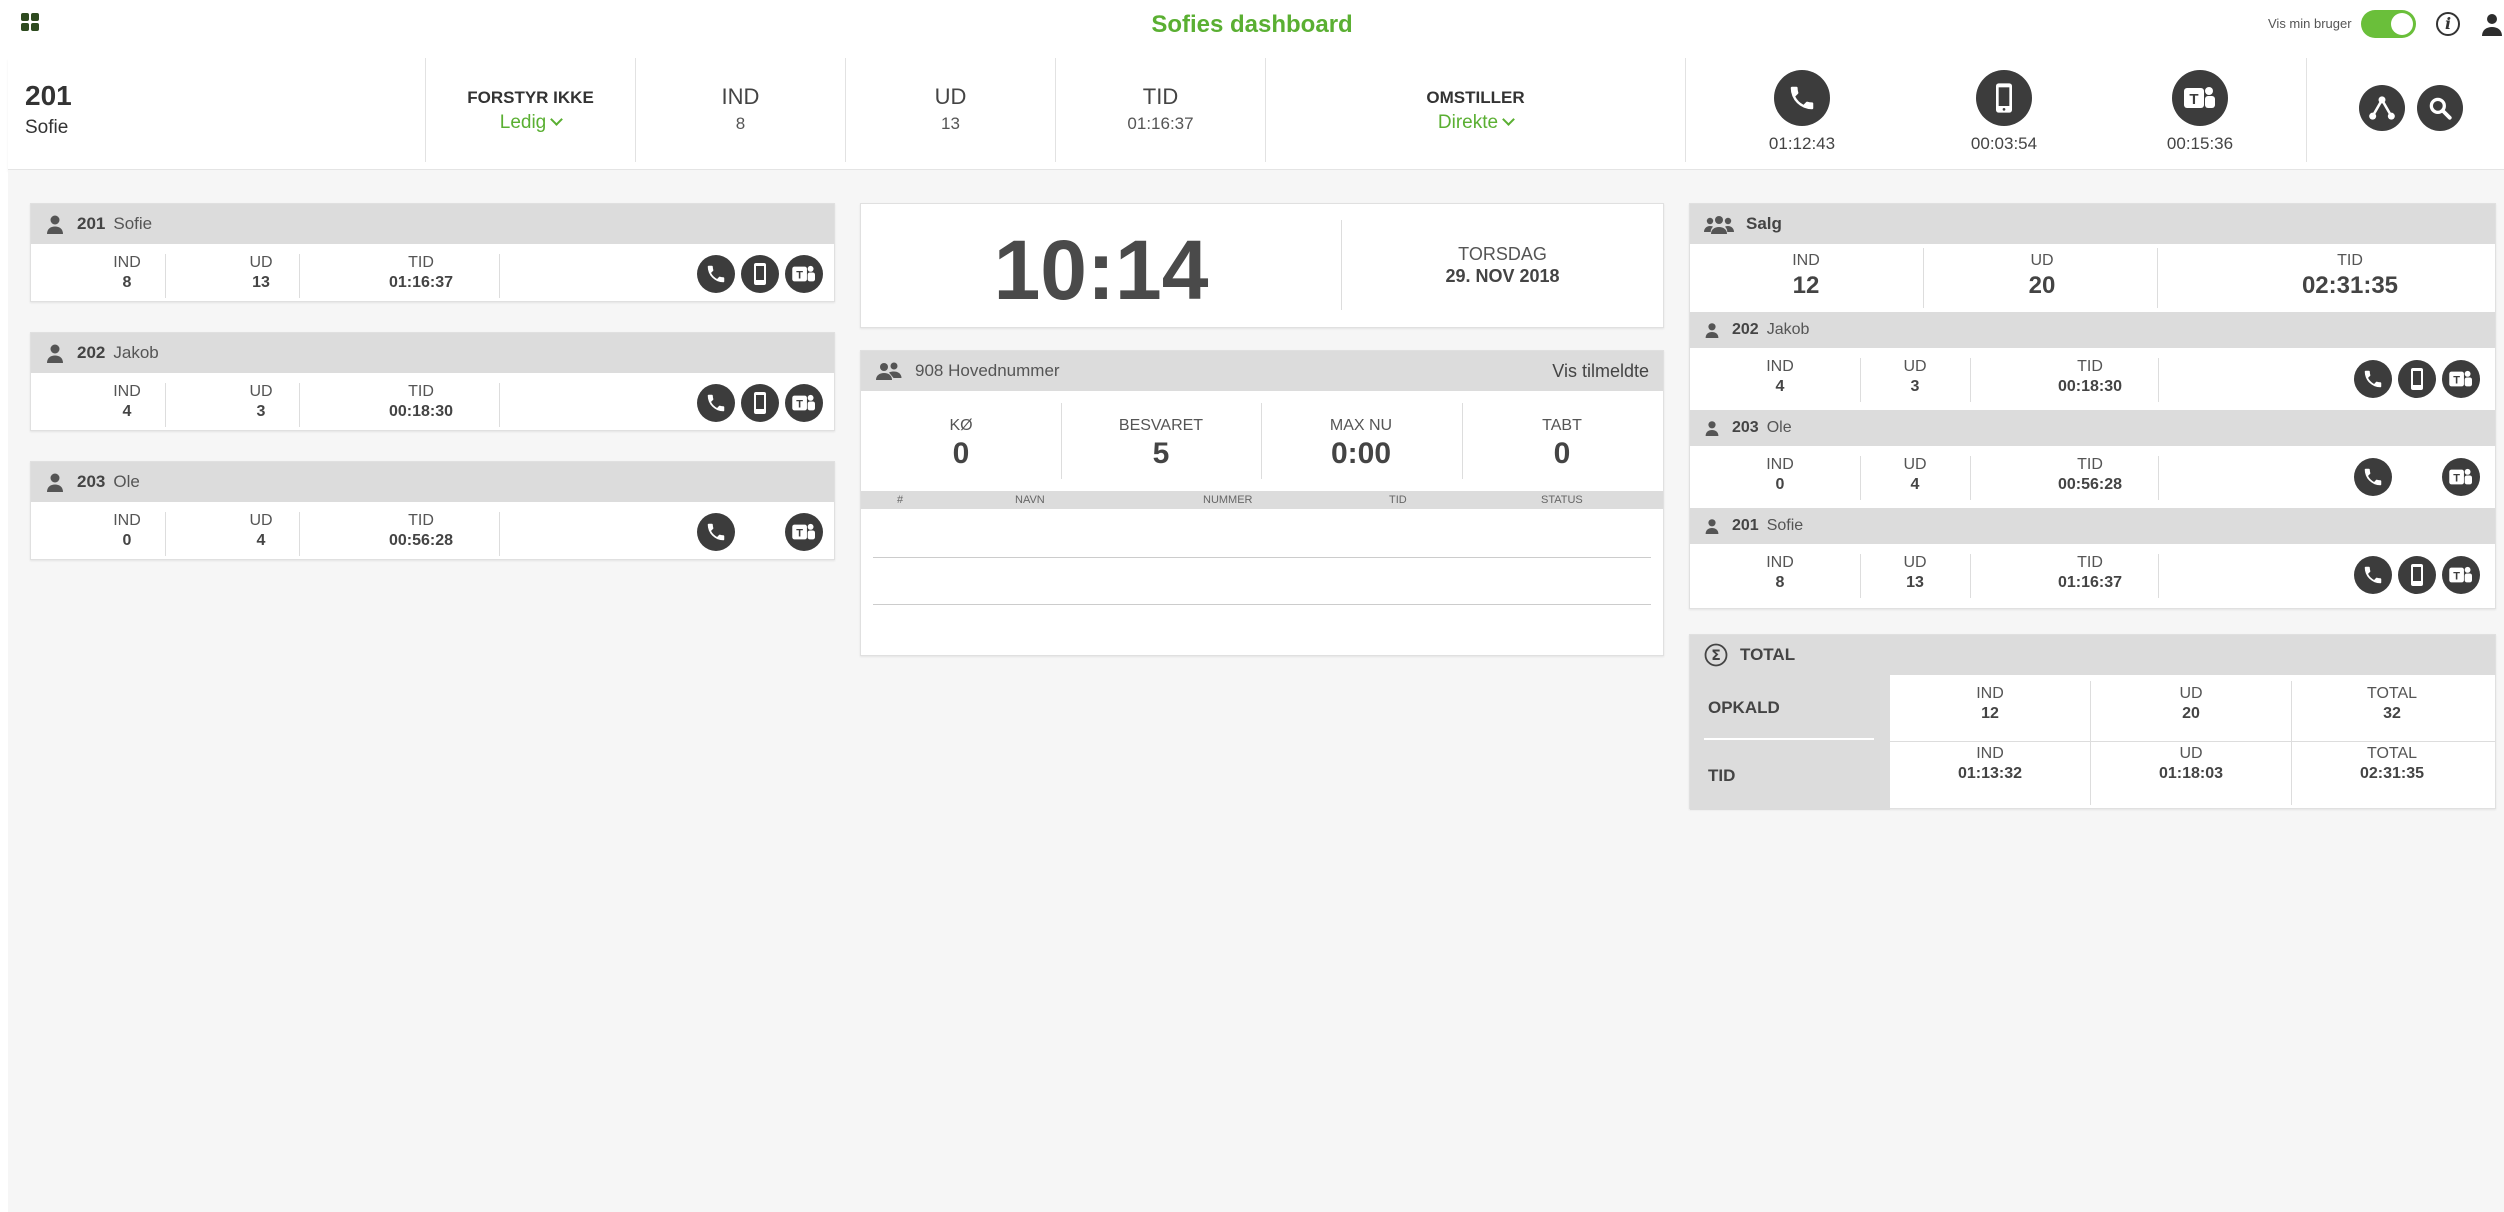 The width and height of the screenshot is (2504, 1212). I want to click on tid-value: 00:18:30, so click(2090, 386).